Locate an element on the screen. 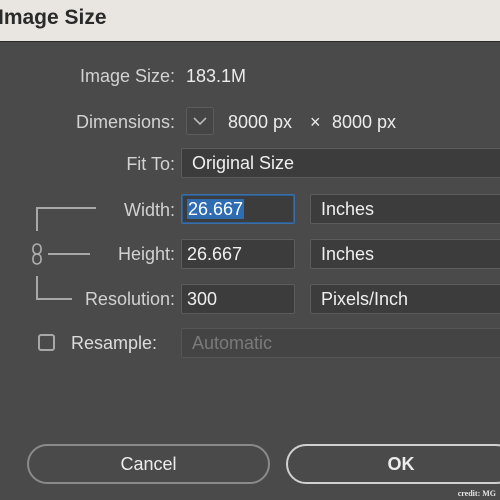 The width and height of the screenshot is (500, 500). height-value: 26.667 is located at coordinates (215, 254).